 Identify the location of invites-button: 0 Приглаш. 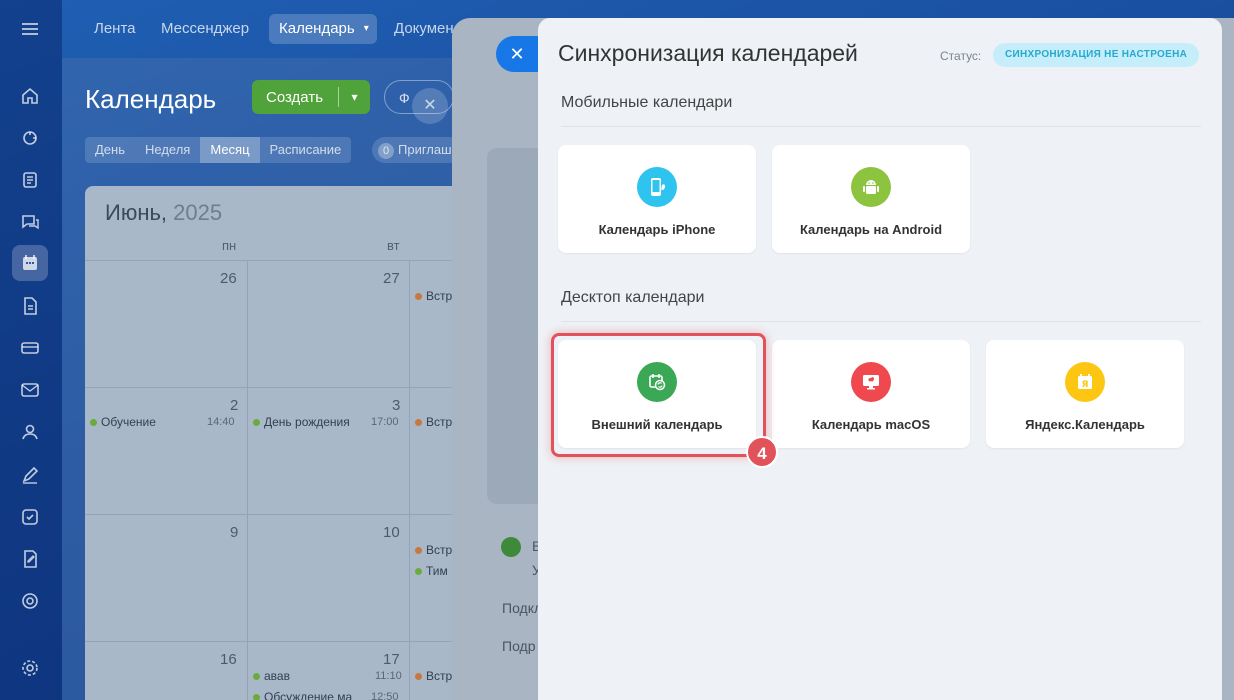
(417, 150).